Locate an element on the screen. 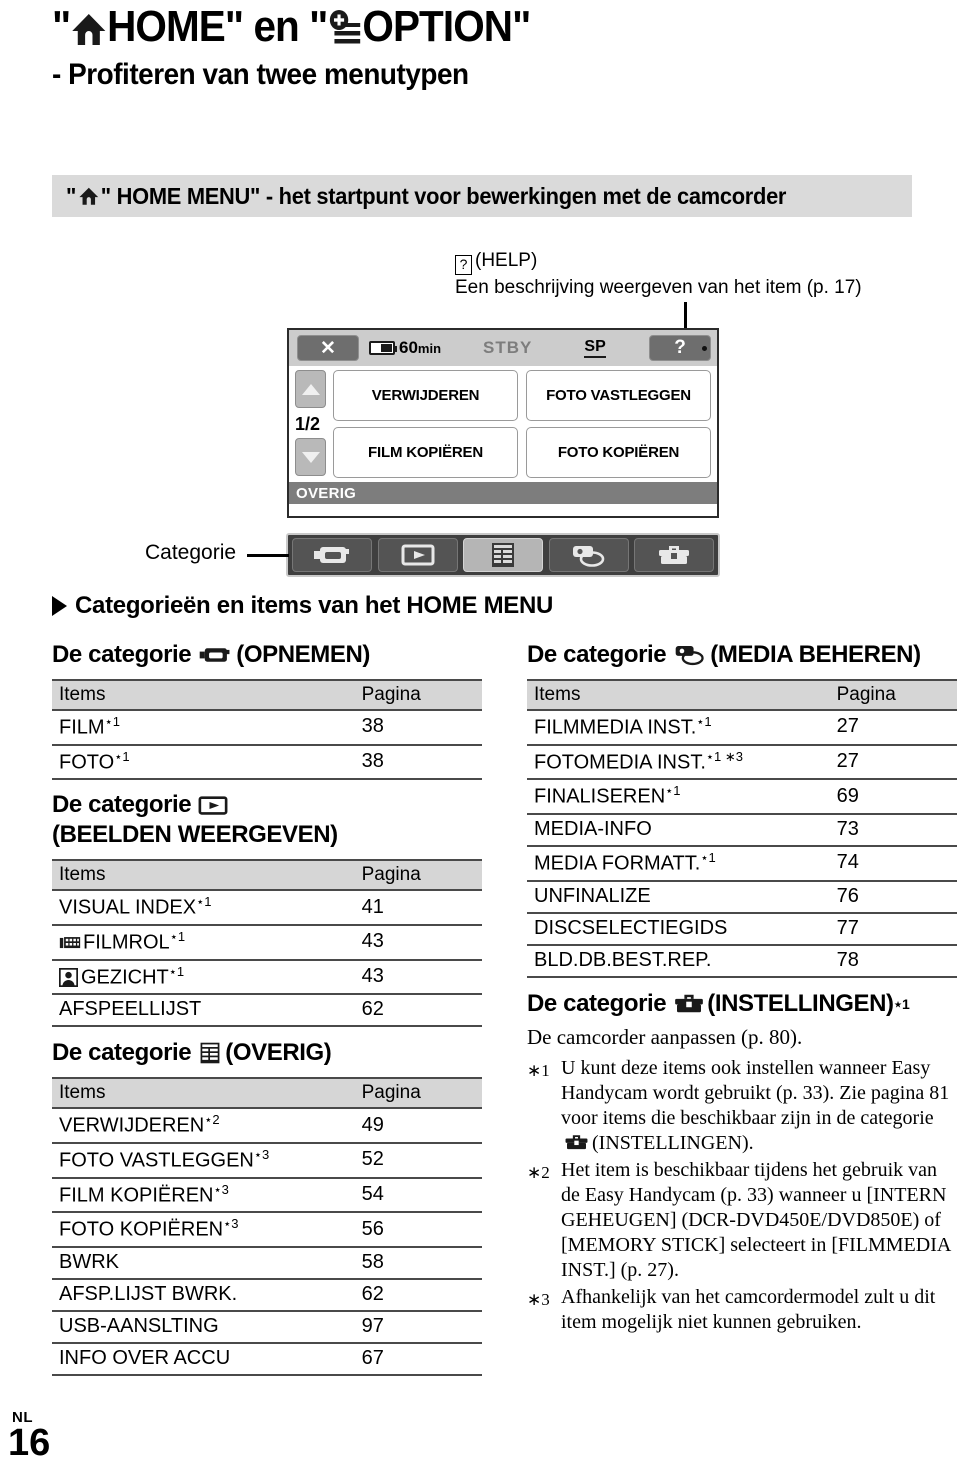 The image size is (960, 1480). table-row: FILMROL⋆1 43 is located at coordinates (267, 941).